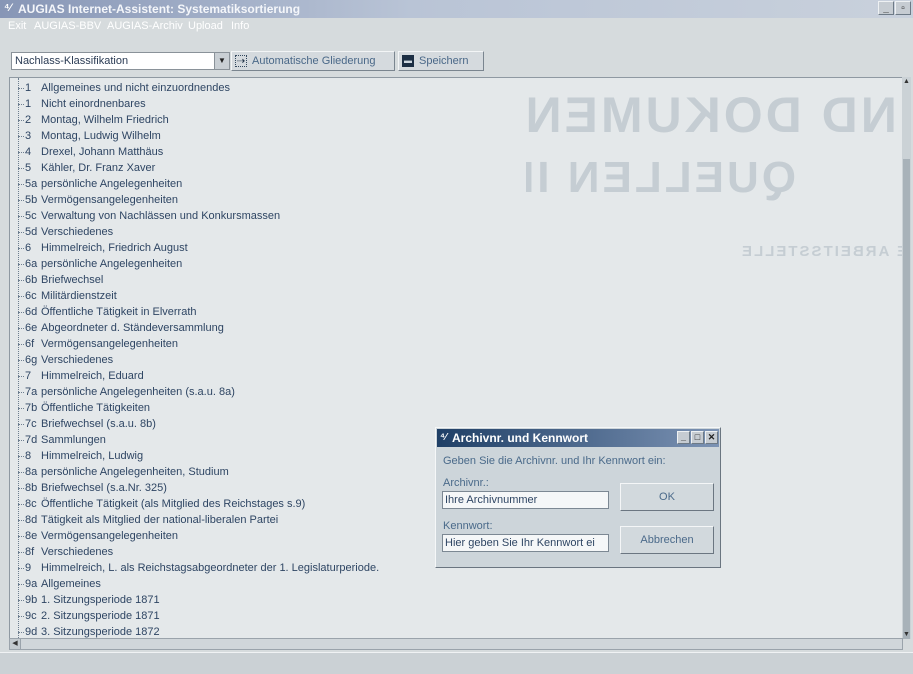 Image resolution: width=913 pixels, height=674 pixels. What do you see at coordinates (65, 360) in the screenshot?
I see `tree-item: 6g Verschiedenes` at bounding box center [65, 360].